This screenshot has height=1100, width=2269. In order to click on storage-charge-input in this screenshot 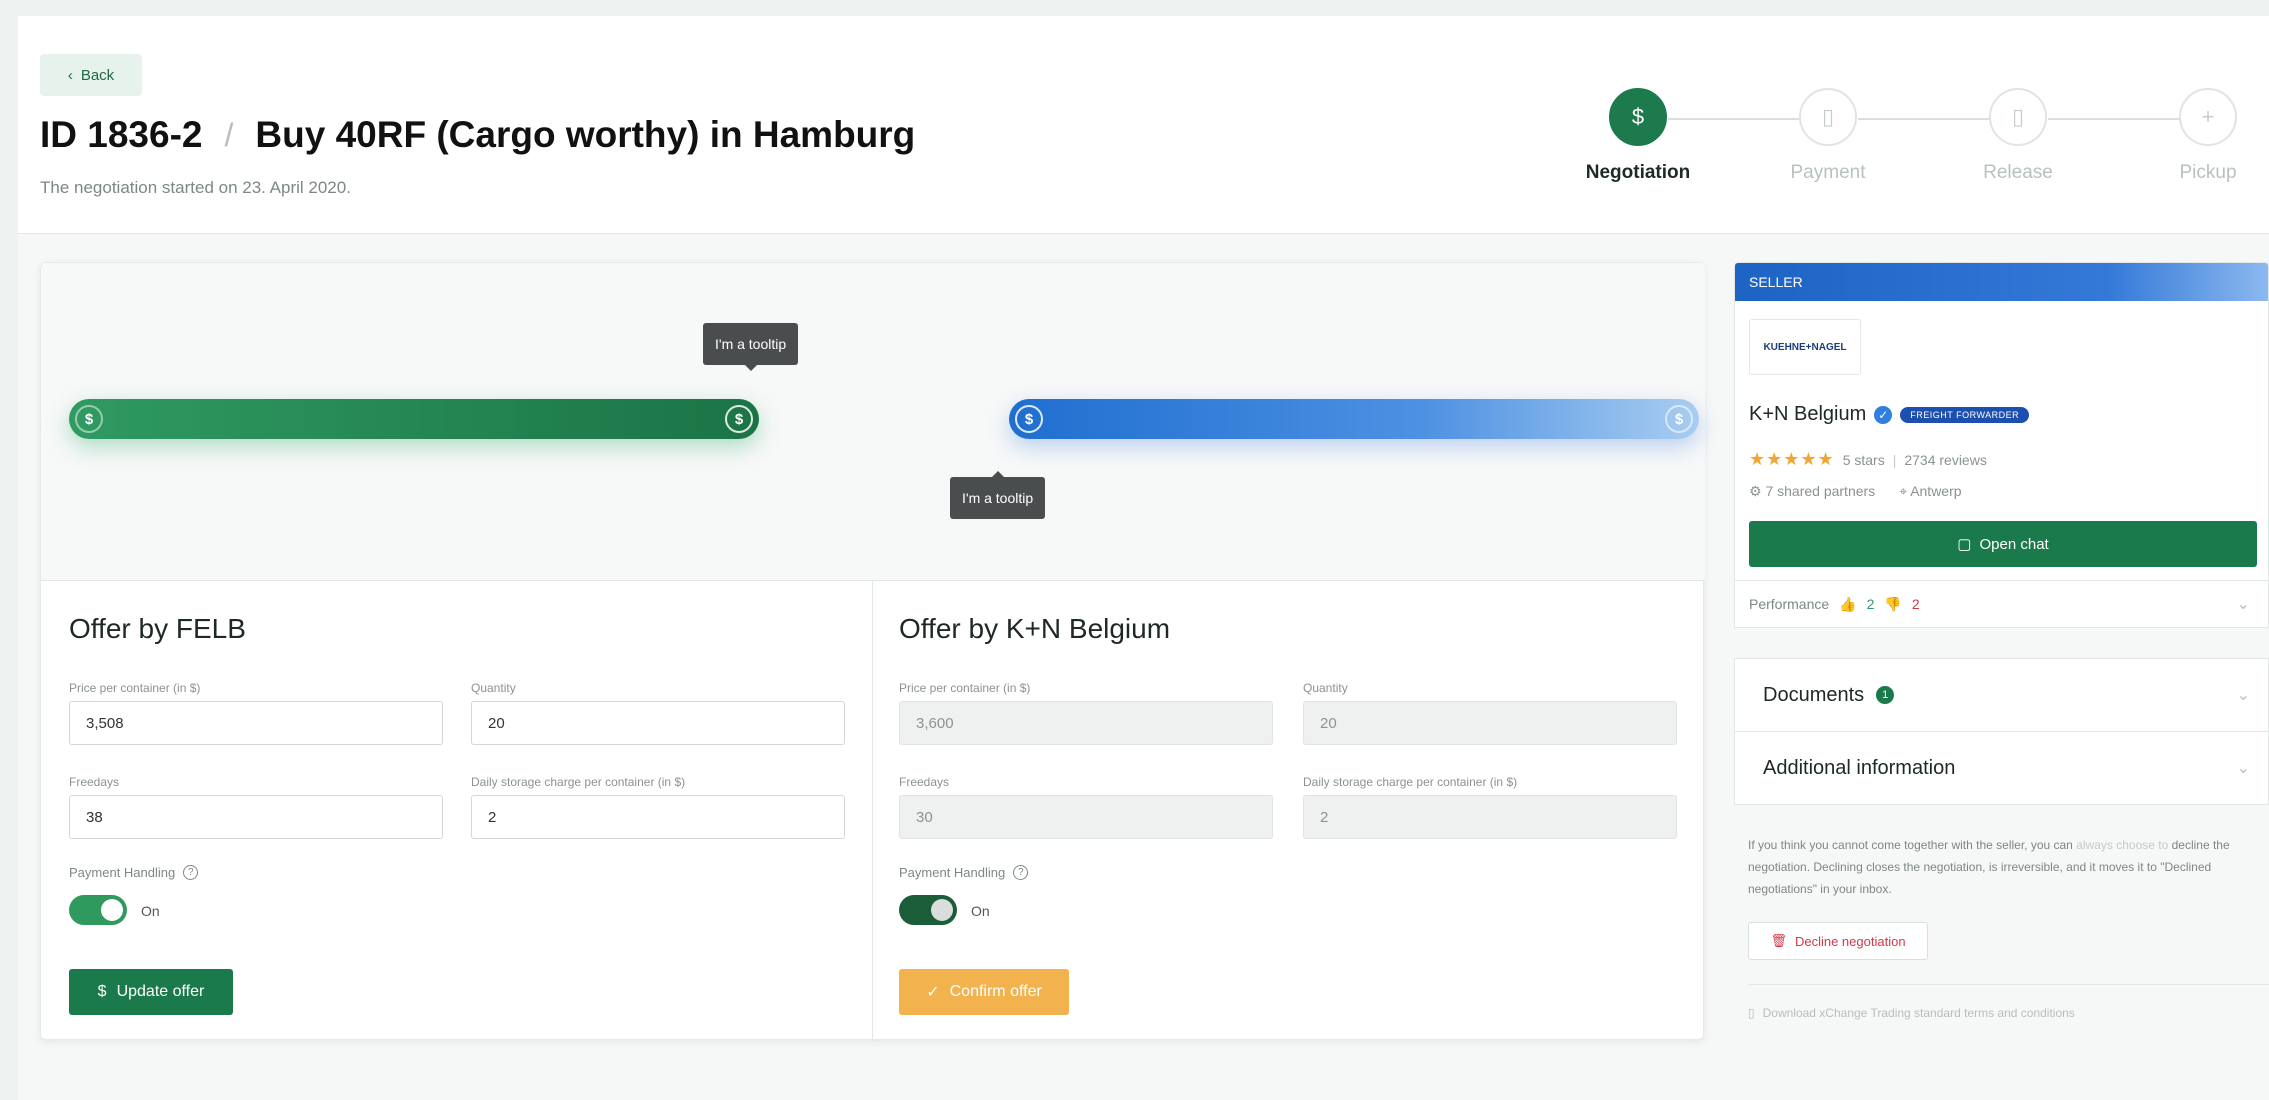, I will do `click(658, 817)`.